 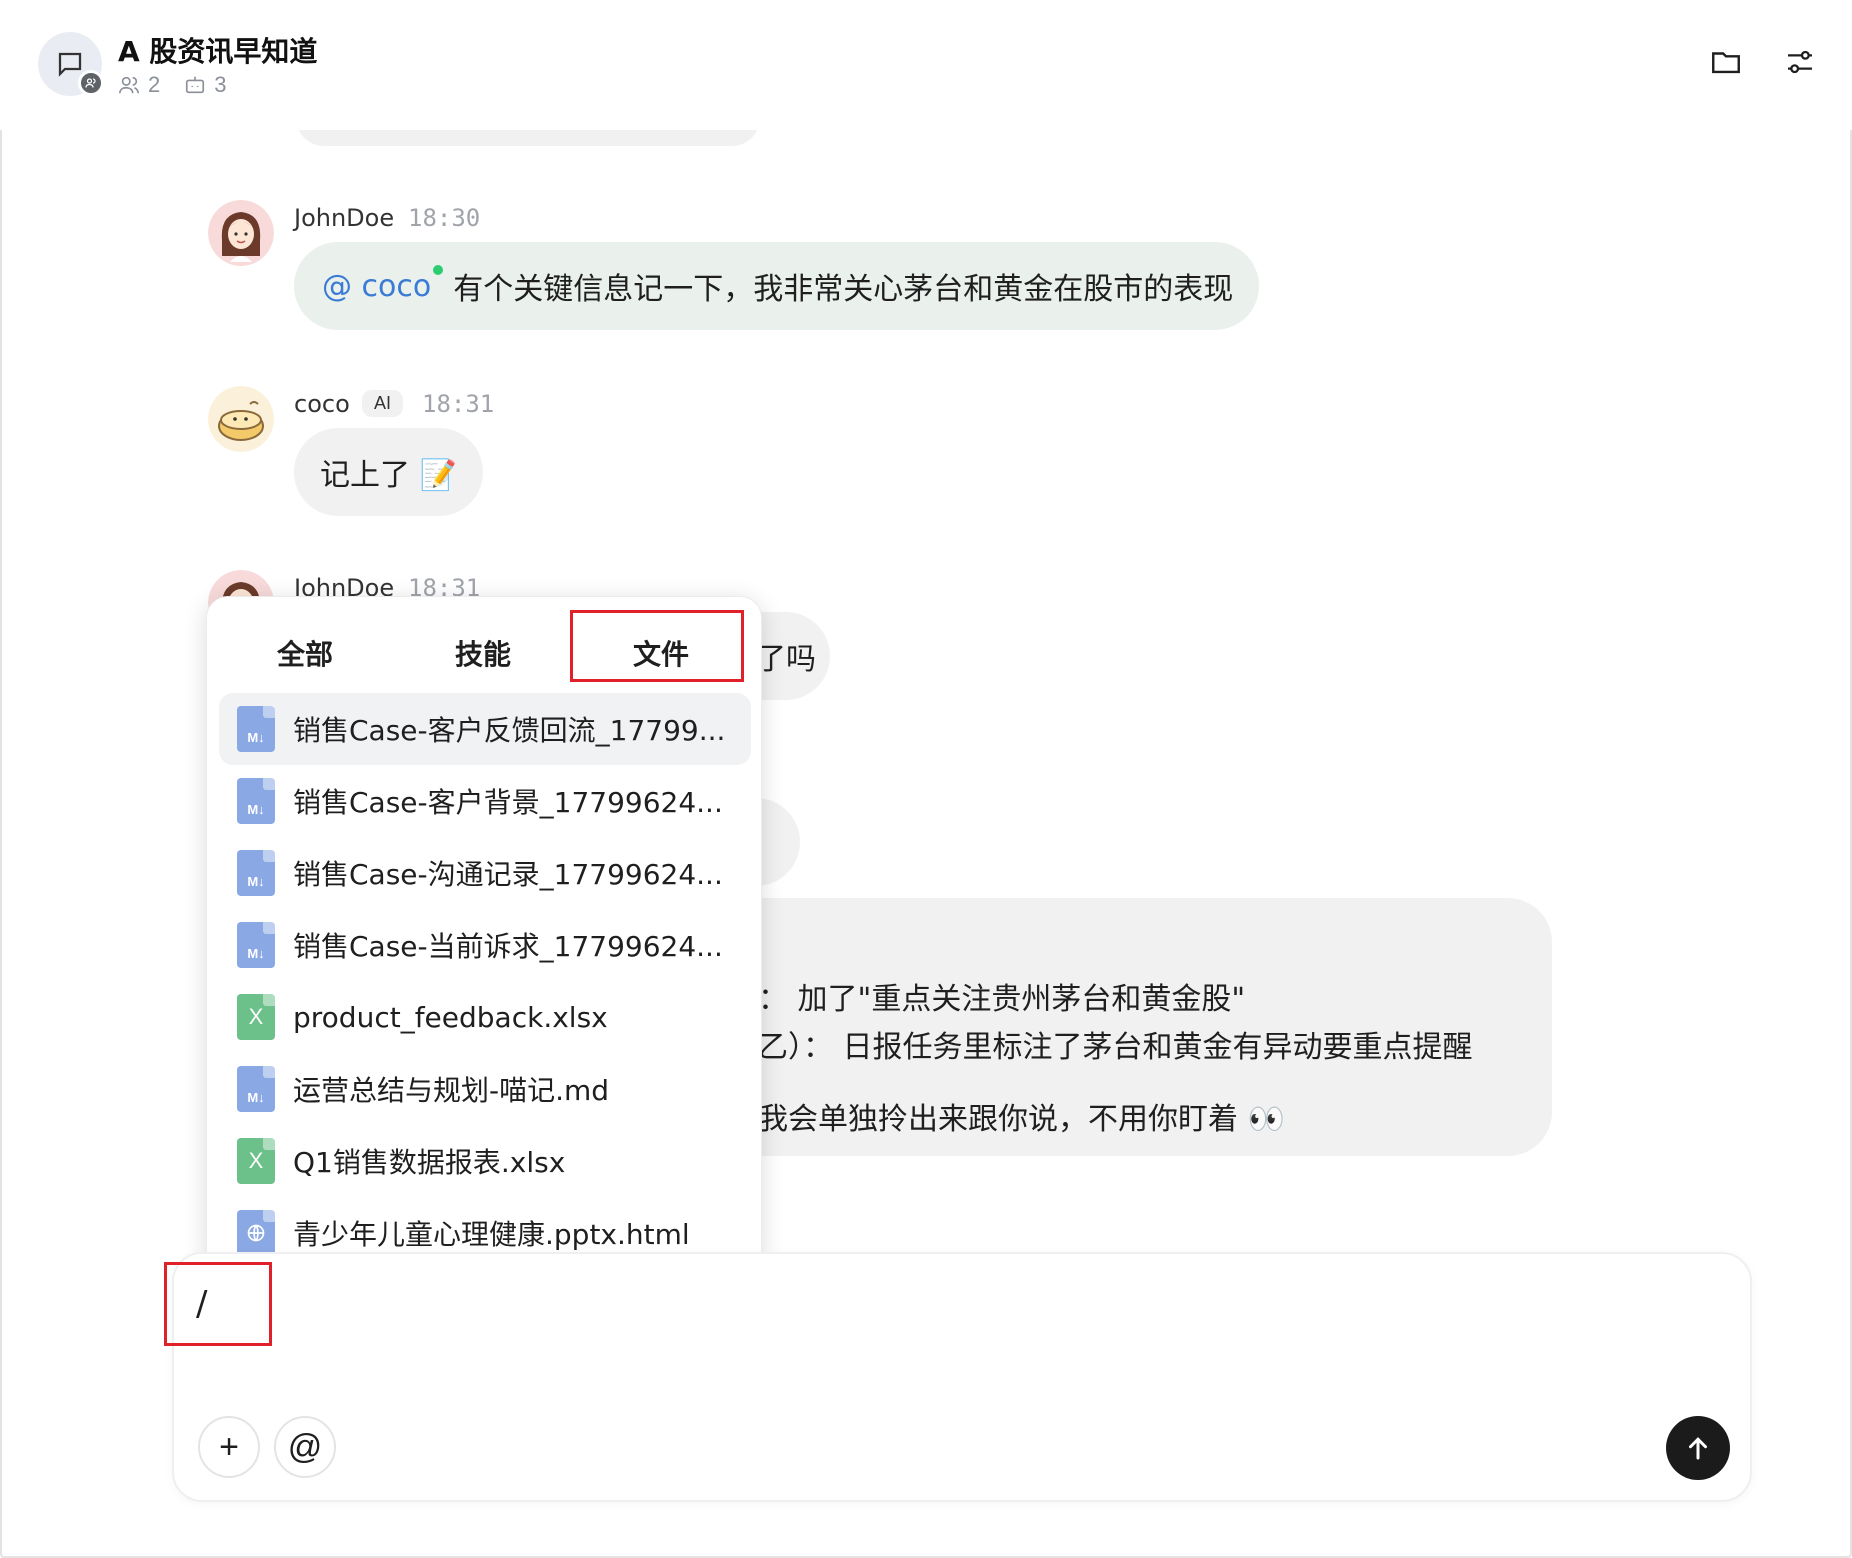 I want to click on file-item: X Q1销售数据报表.xlsx, so click(x=485, y=1161).